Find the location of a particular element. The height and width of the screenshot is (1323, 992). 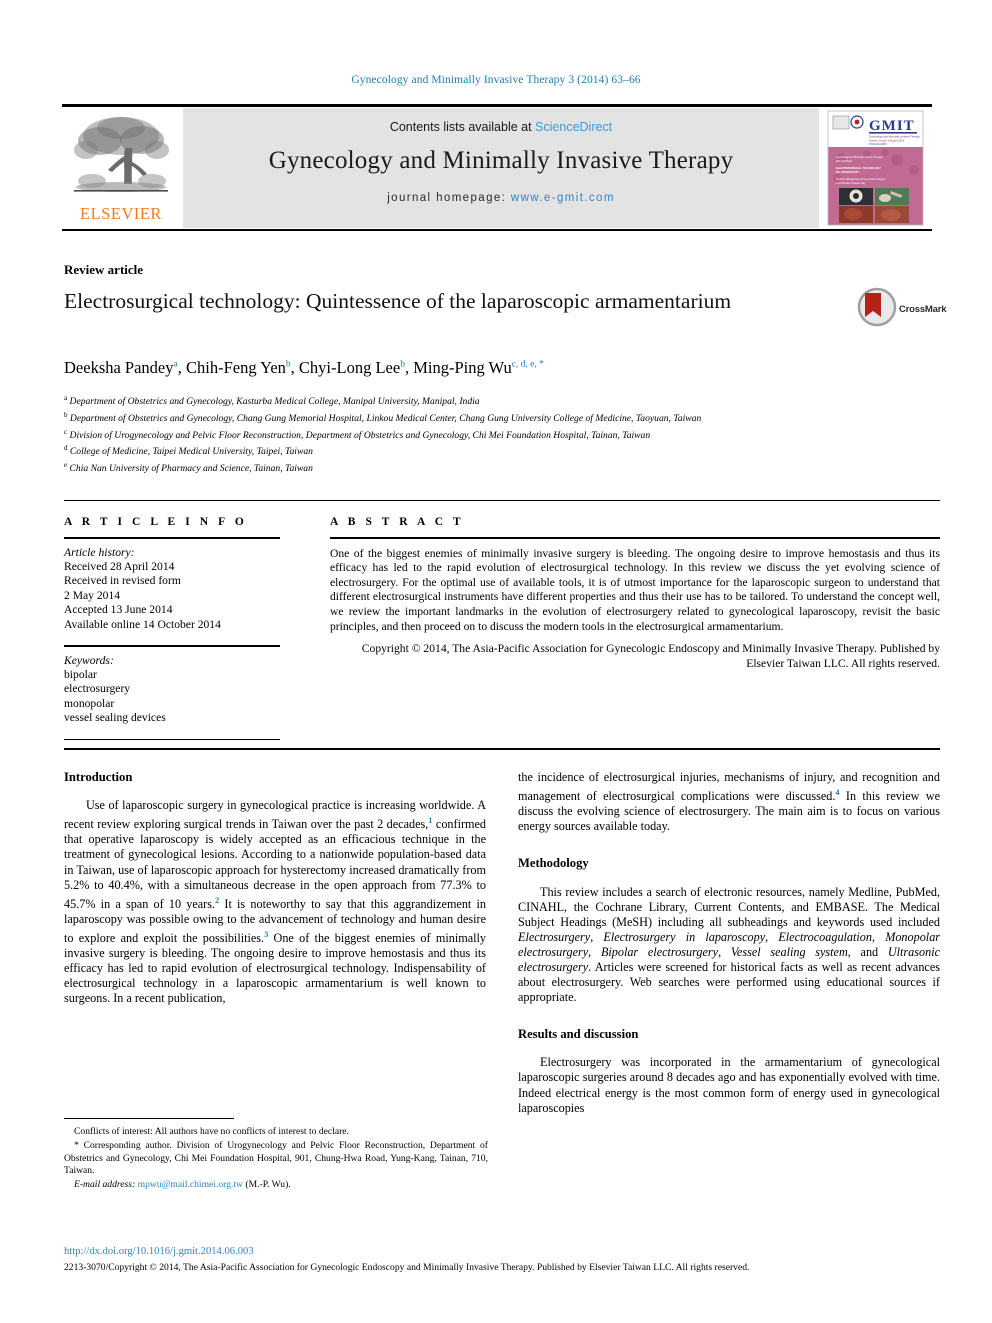

mesh-term-1: Electrosurgery is located at coordinates (554, 936).